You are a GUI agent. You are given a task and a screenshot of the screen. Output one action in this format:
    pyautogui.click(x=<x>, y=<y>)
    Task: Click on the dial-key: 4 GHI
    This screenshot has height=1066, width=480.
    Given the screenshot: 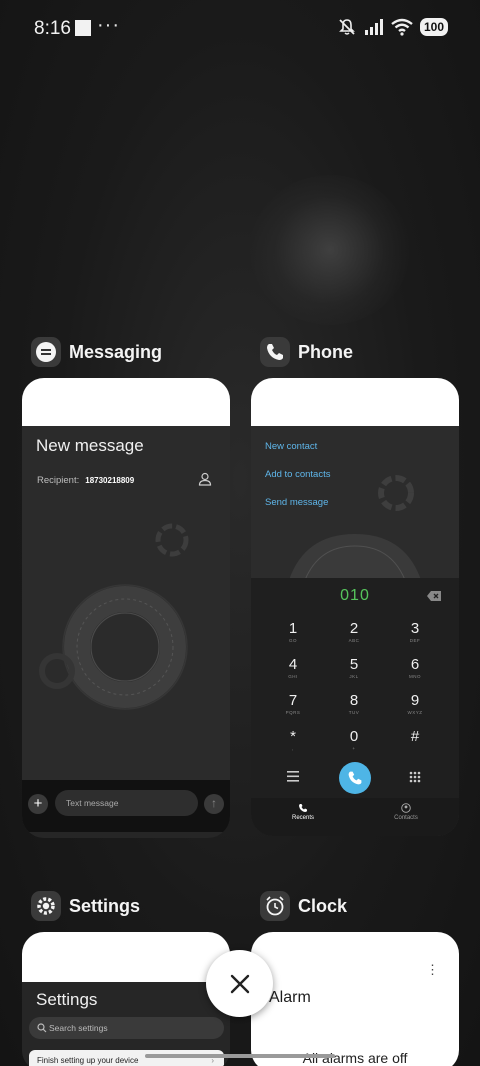 What is the action you would take?
    pyautogui.click(x=293, y=667)
    